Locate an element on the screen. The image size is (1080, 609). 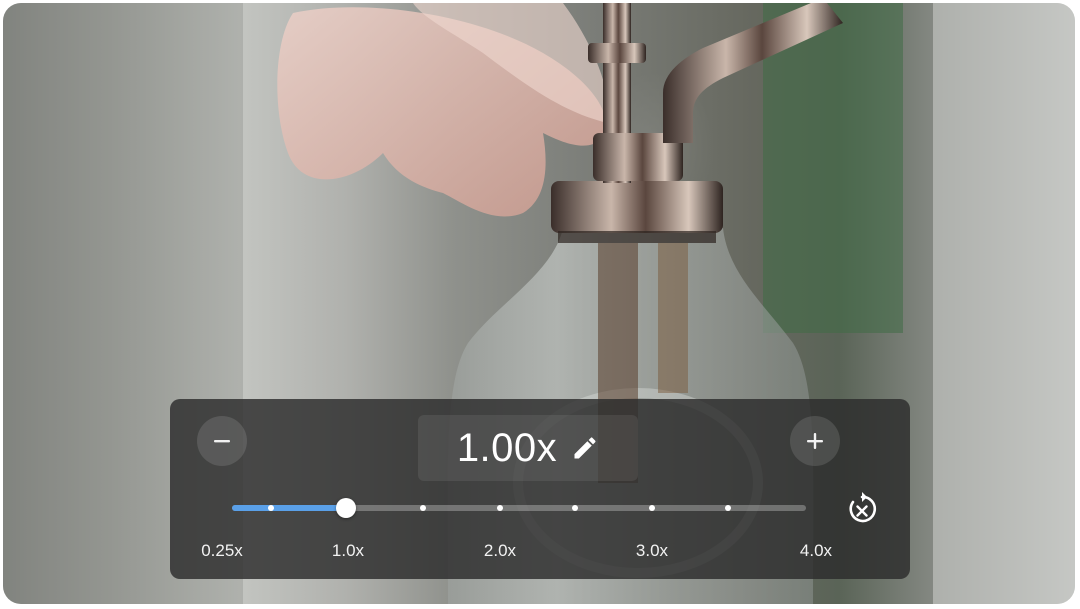
minus-icon is located at coordinates (222, 441).